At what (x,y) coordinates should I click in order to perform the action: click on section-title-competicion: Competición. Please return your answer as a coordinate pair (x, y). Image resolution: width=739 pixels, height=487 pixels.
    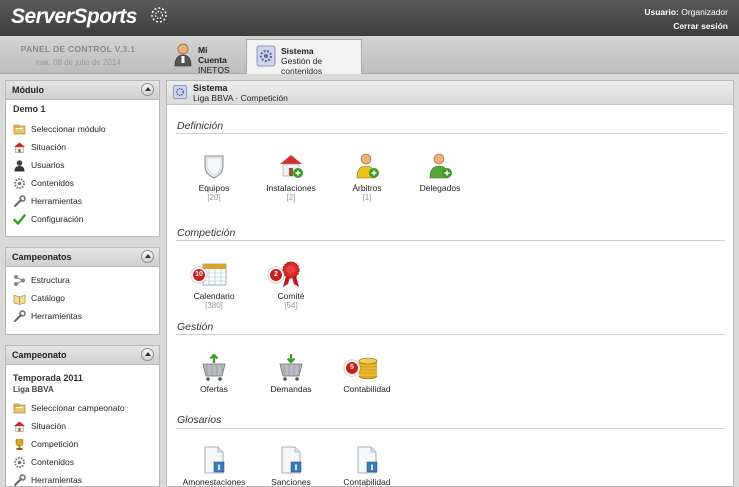
    Looking at the image, I should click on (206, 233).